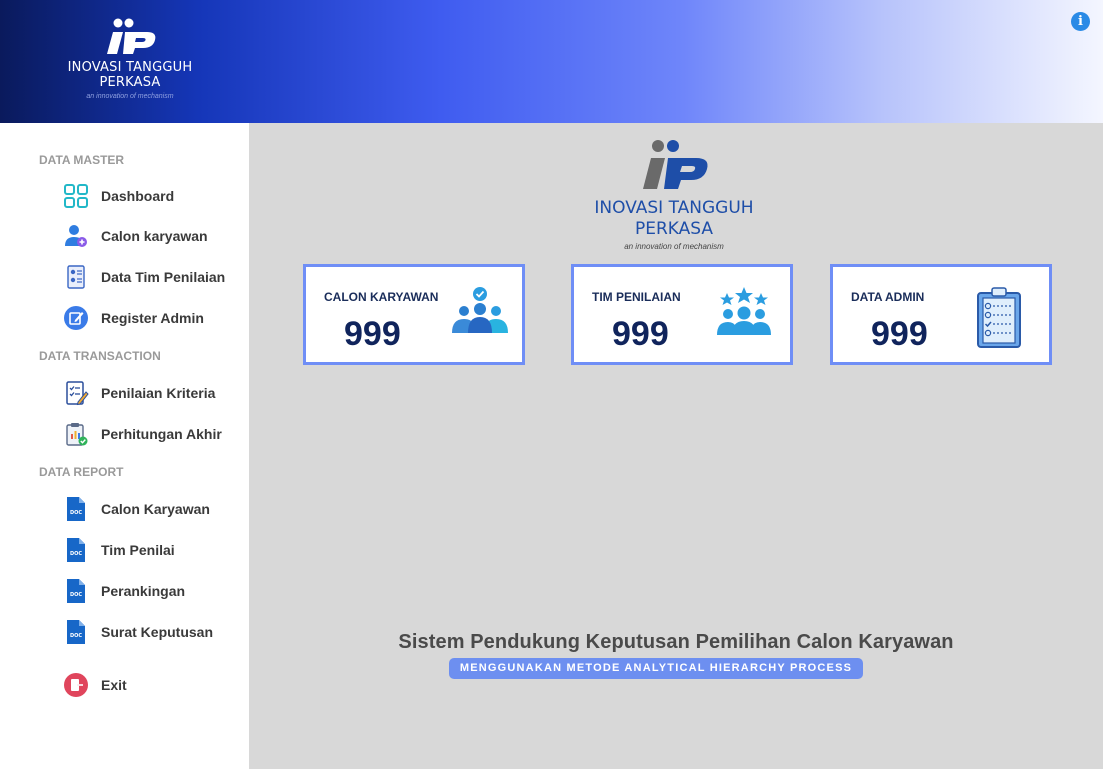  I want to click on sidebar-item-label: Perhitungan Akhir, so click(161, 434).